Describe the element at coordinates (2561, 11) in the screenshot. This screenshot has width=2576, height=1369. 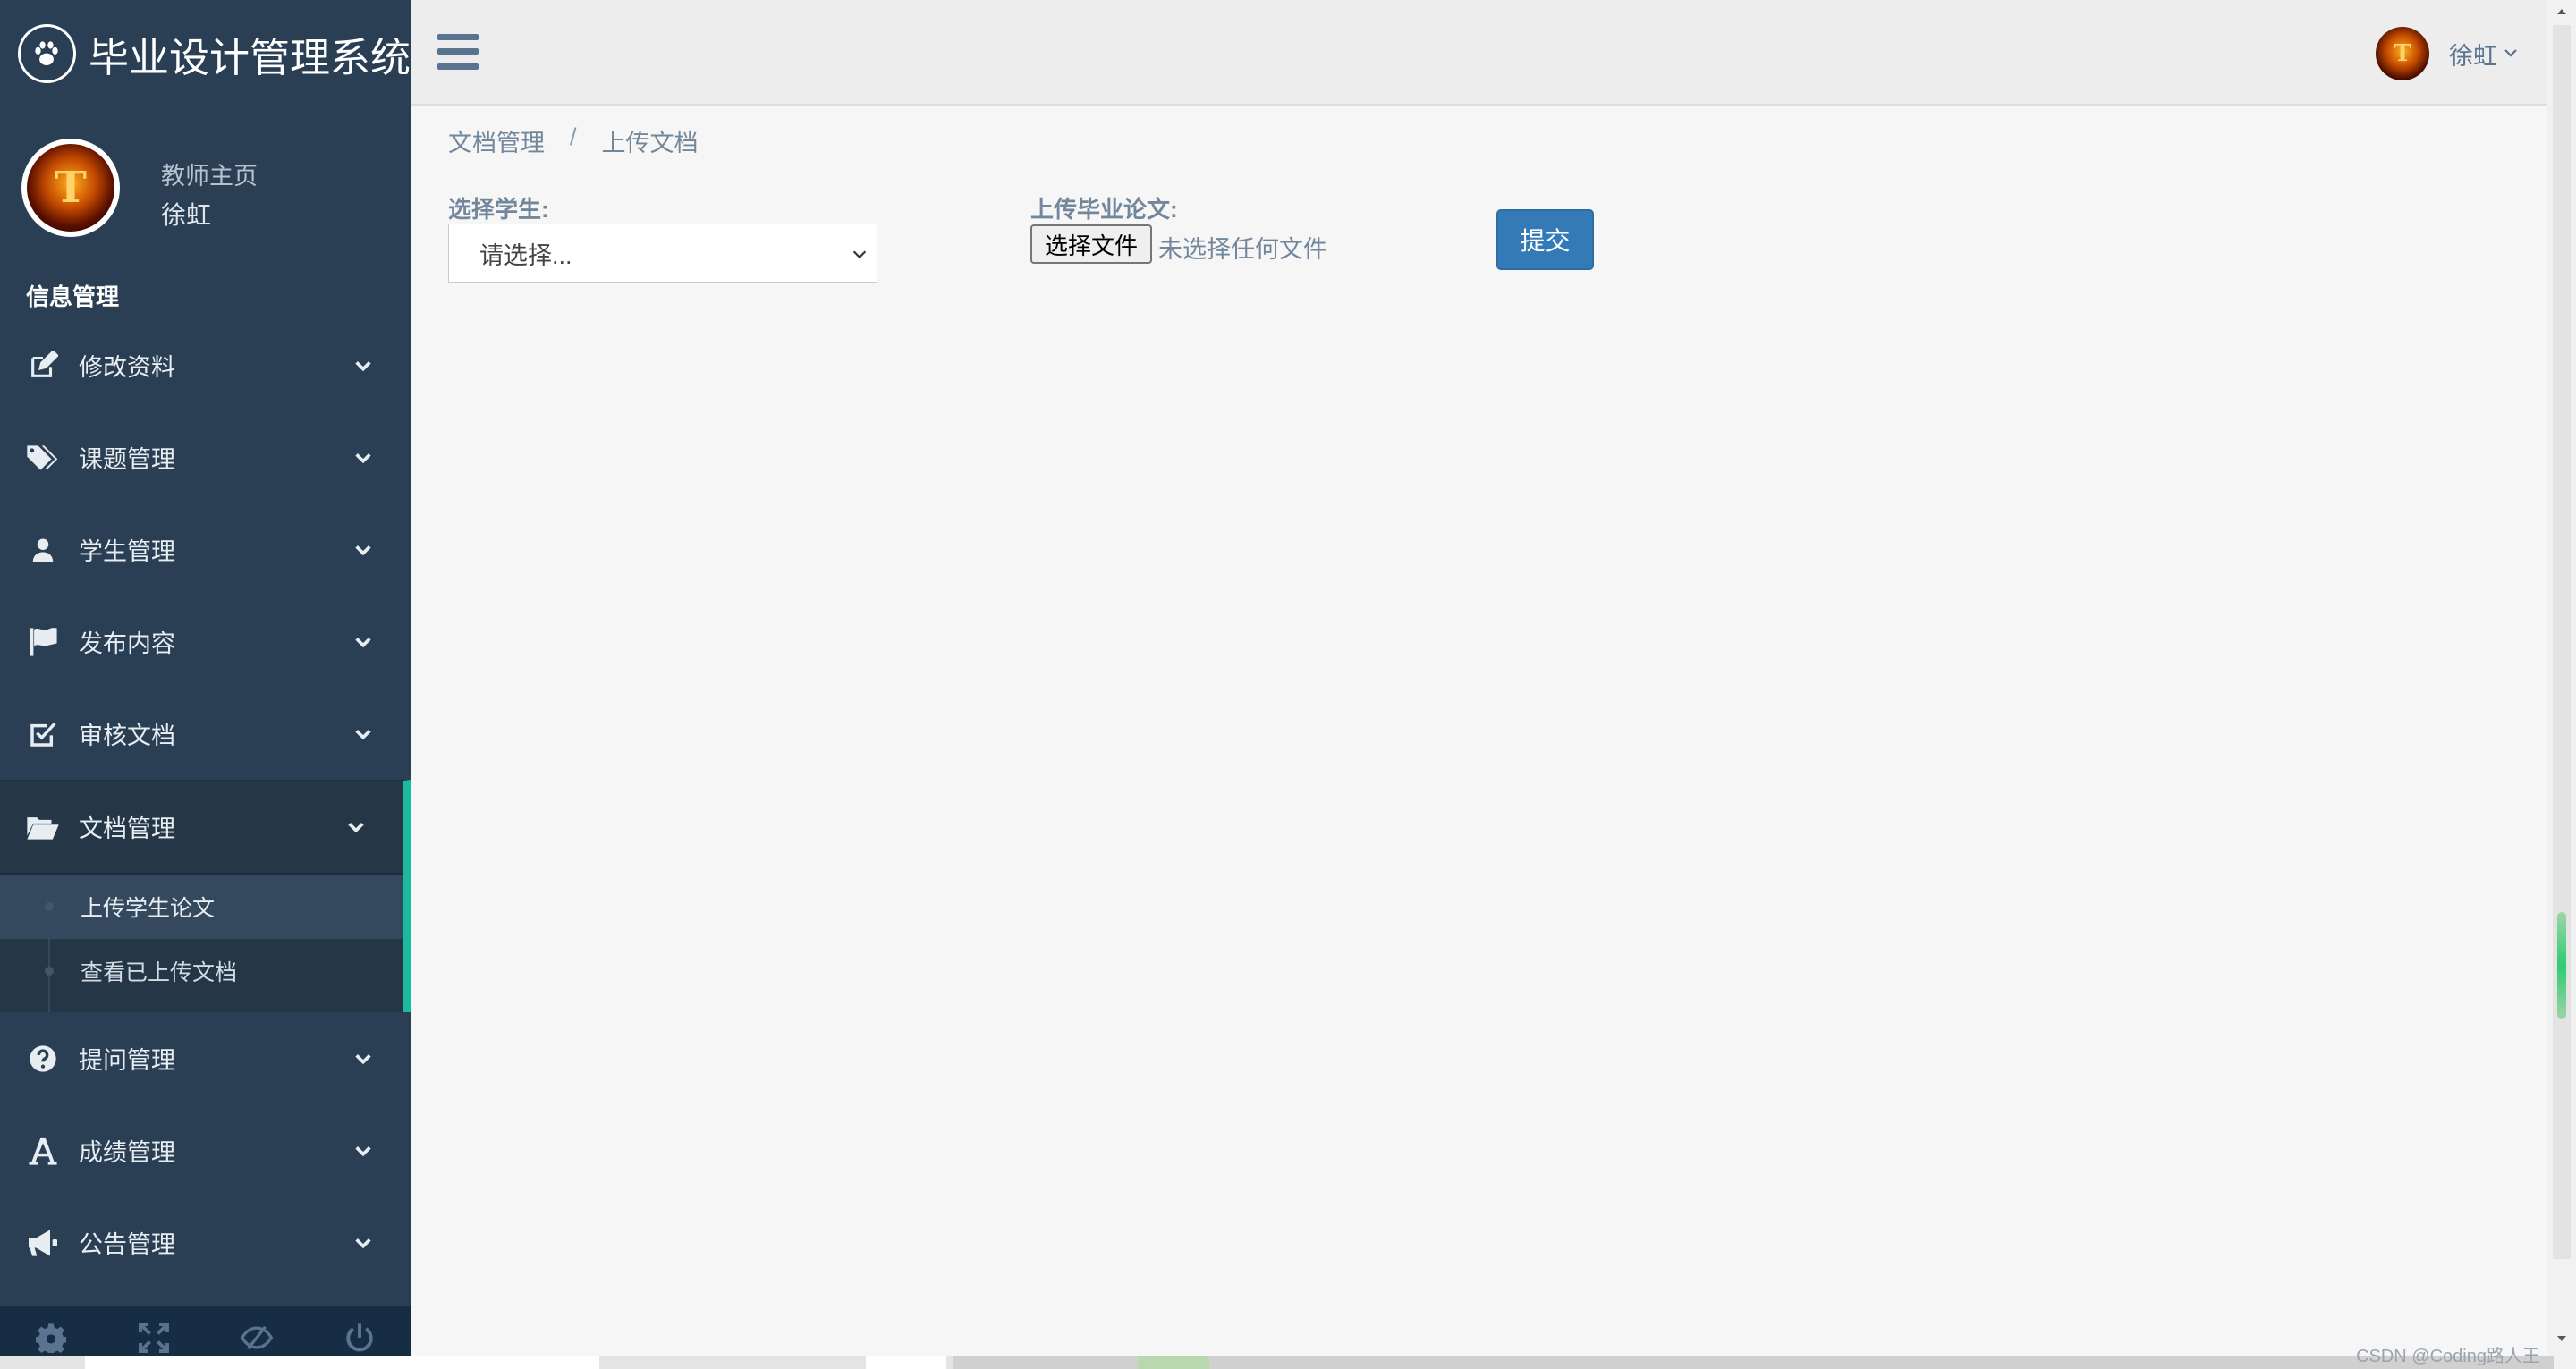
I see `scroll-up-icon` at that location.